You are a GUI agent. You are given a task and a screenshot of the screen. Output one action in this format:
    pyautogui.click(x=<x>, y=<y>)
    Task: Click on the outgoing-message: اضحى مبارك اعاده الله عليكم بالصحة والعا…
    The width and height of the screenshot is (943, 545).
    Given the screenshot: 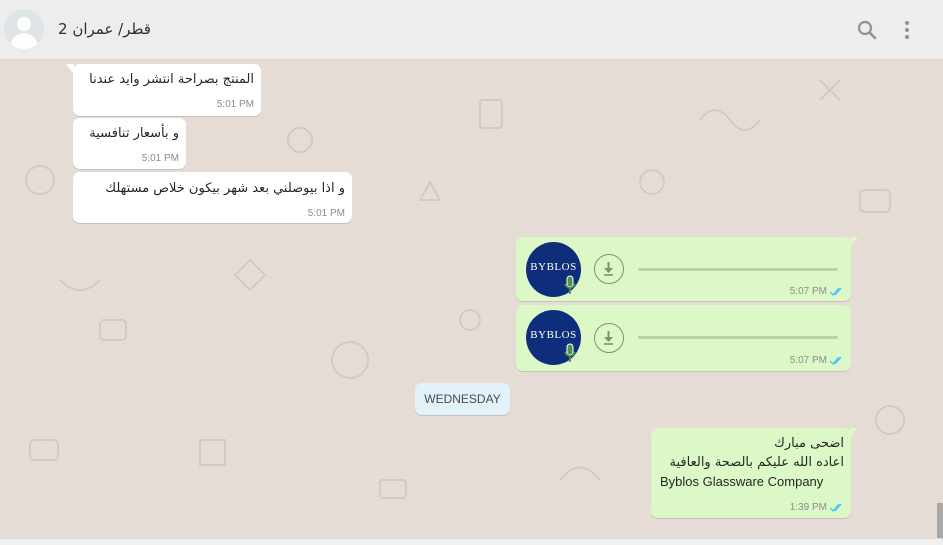 What is the action you would take?
    pyautogui.click(x=754, y=473)
    